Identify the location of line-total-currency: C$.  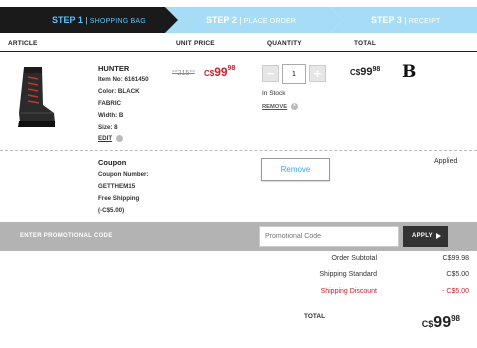
(355, 72).